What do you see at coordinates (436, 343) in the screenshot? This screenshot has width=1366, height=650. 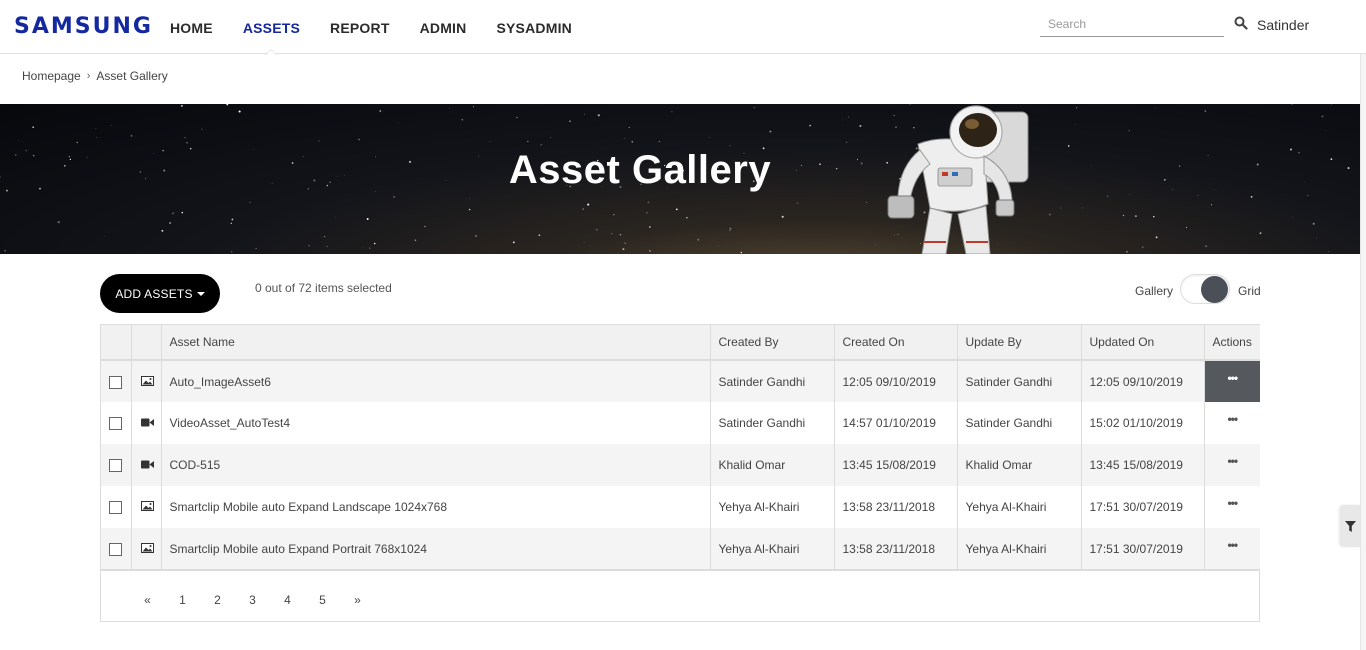 I see `header-asset-name: Asset Name` at bounding box center [436, 343].